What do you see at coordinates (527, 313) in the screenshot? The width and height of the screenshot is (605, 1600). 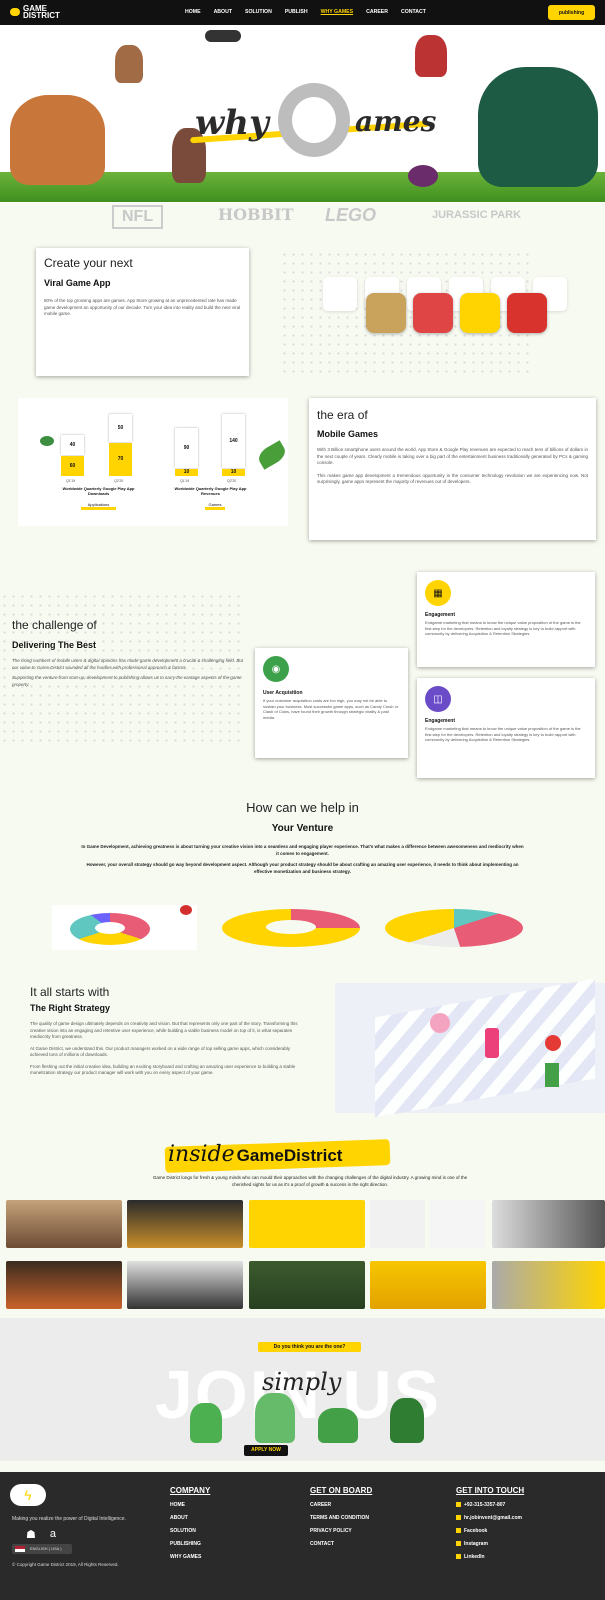 I see `app-icon-crown` at bounding box center [527, 313].